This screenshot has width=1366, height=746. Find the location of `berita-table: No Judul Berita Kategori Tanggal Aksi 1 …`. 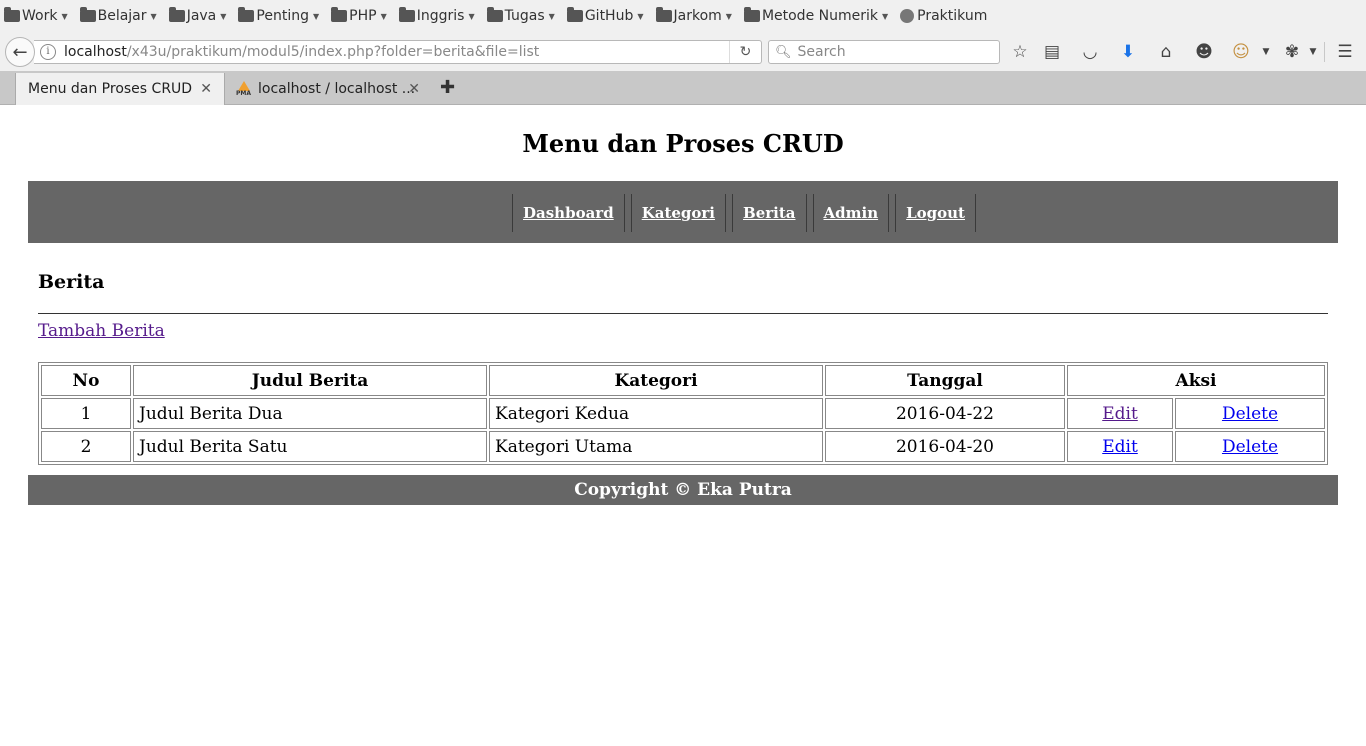

berita-table: No Judul Berita Kategori Tanggal Aksi 1 … is located at coordinates (683, 413).